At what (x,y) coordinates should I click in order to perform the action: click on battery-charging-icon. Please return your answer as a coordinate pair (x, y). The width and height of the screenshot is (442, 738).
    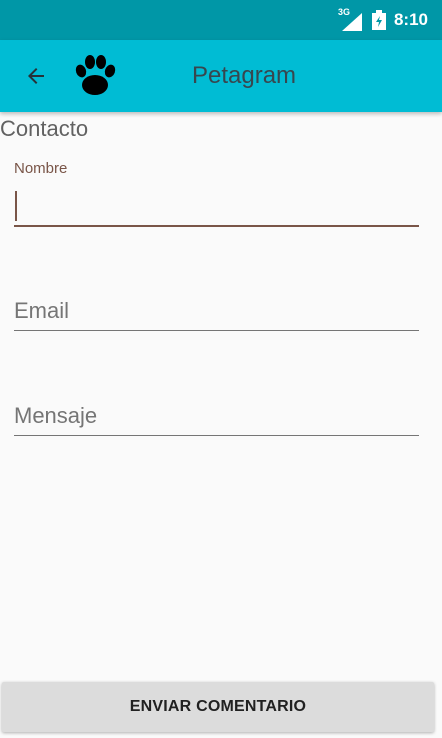
    Looking at the image, I should click on (378, 20).